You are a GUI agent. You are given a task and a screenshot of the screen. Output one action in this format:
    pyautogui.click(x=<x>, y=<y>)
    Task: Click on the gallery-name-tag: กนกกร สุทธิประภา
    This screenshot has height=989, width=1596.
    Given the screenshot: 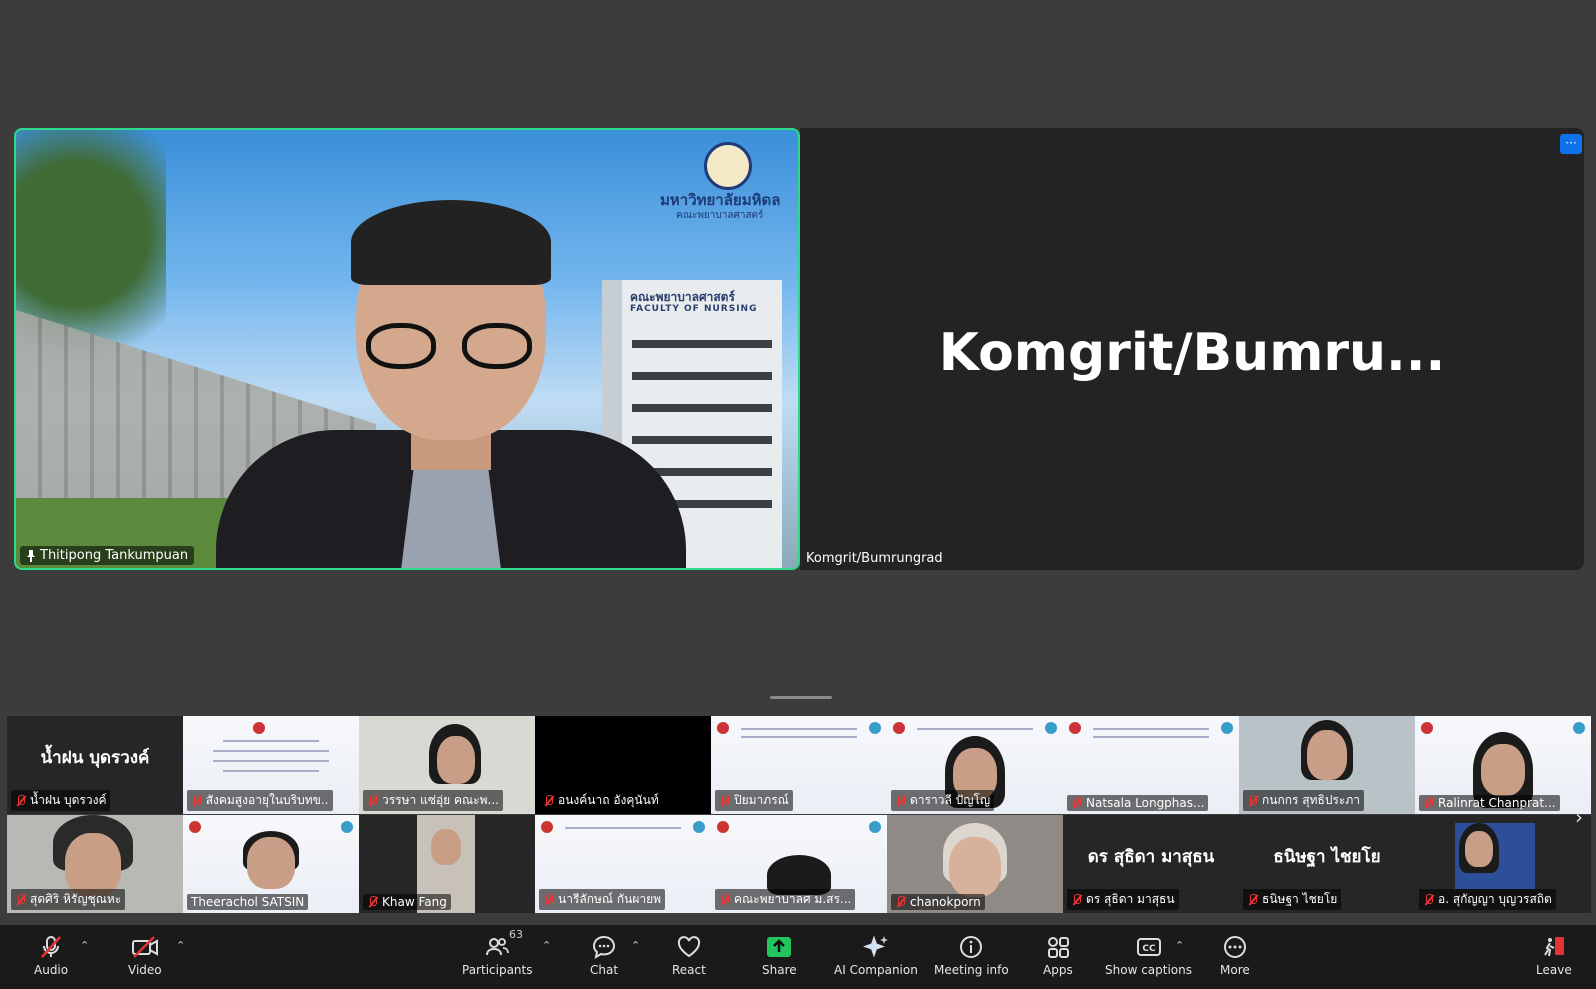 What is the action you would take?
    pyautogui.click(x=1303, y=800)
    